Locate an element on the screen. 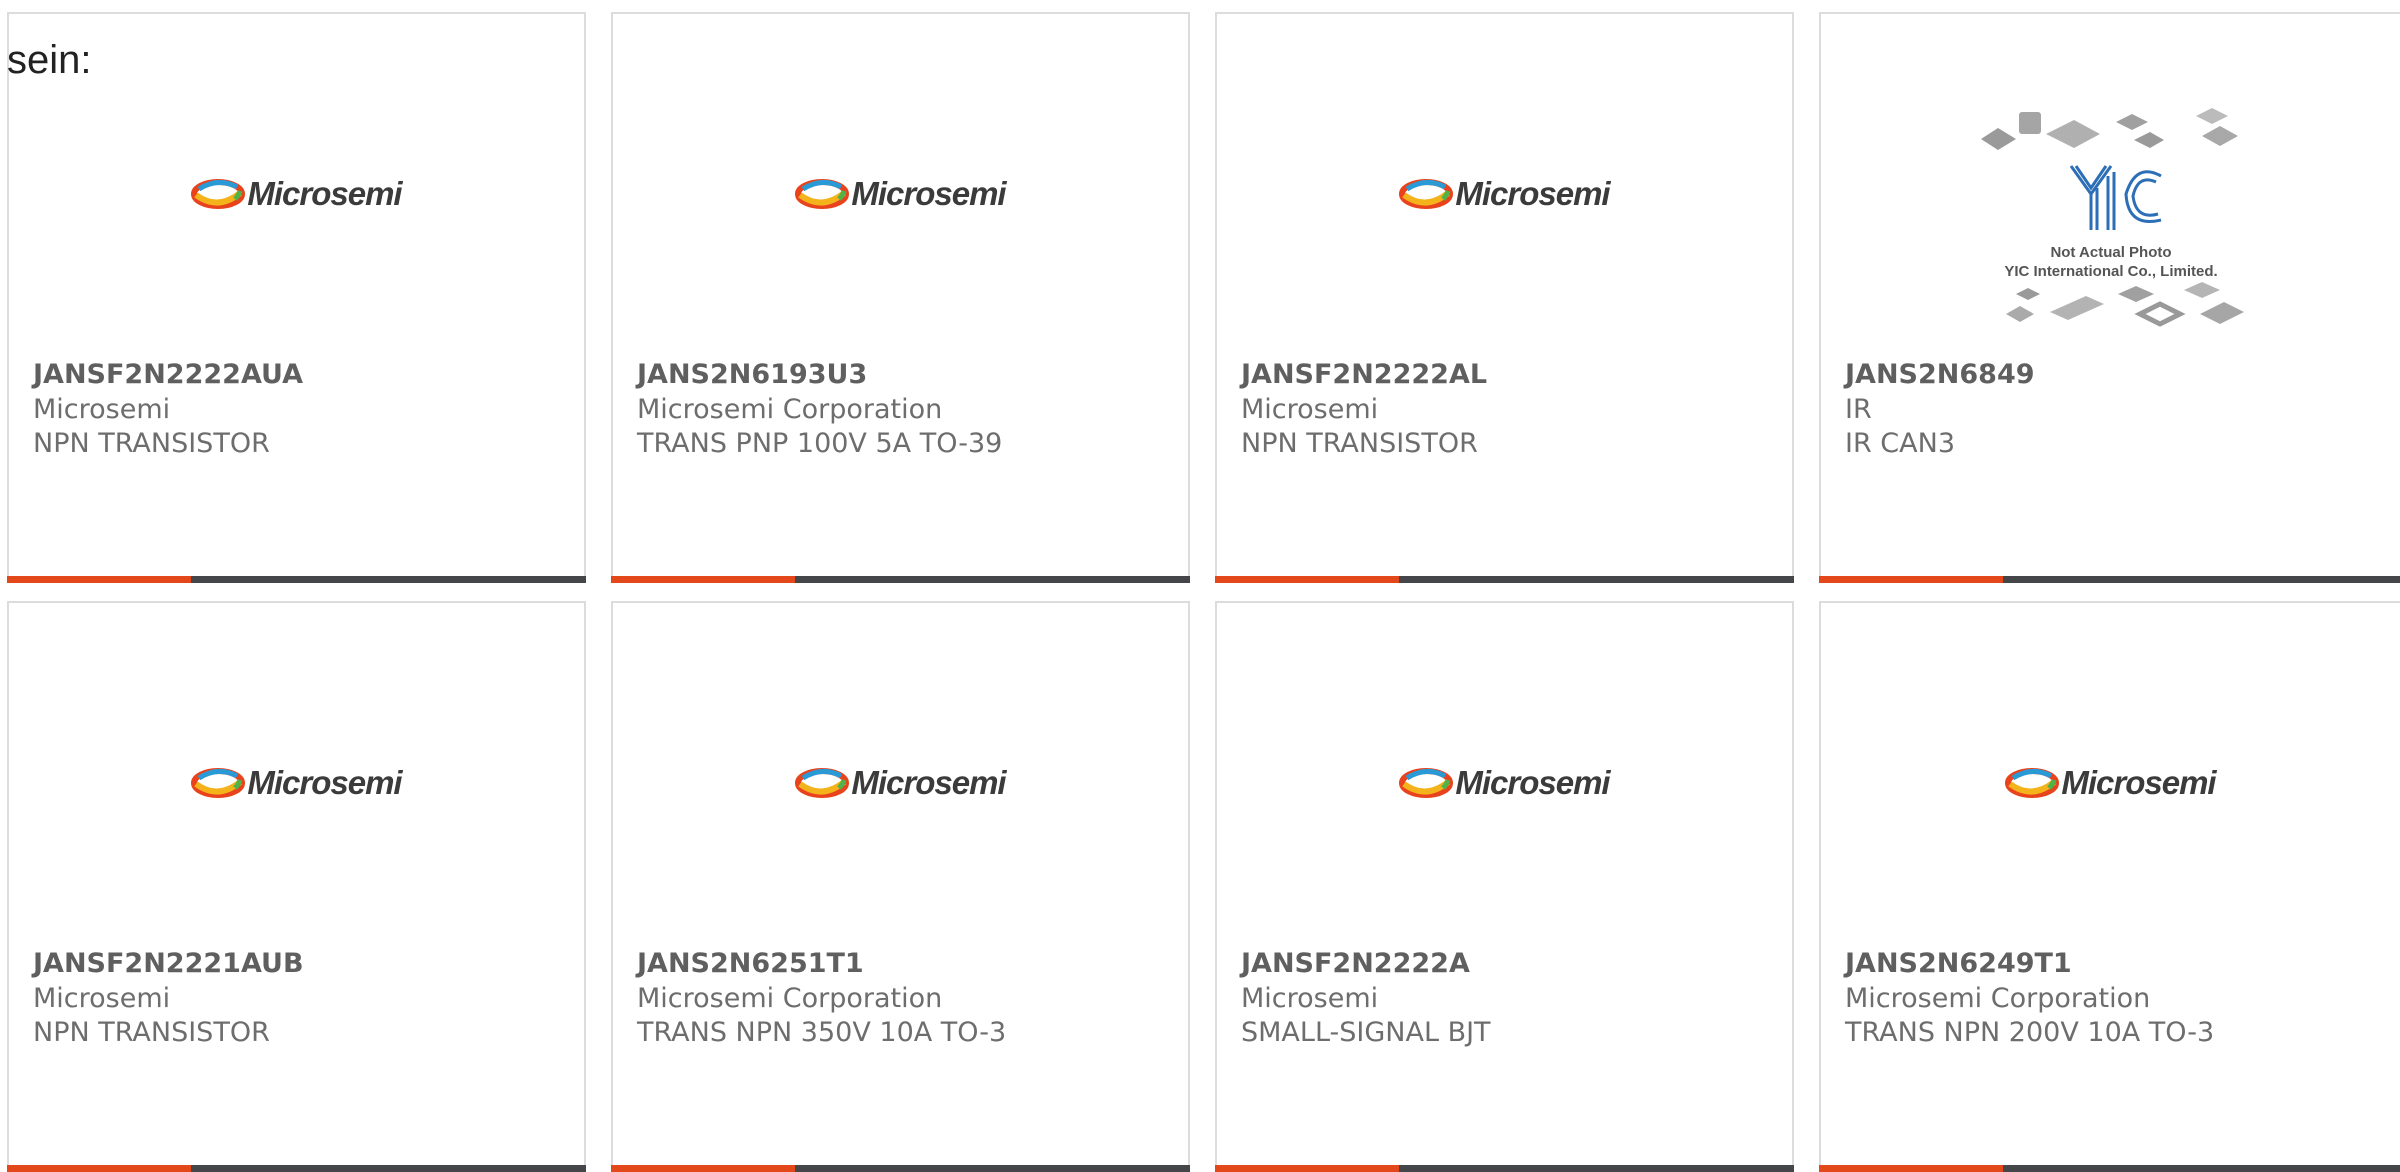 The height and width of the screenshot is (1172, 2400). description: TRANS PNP 100V 5A TO-39 is located at coordinates (820, 443).